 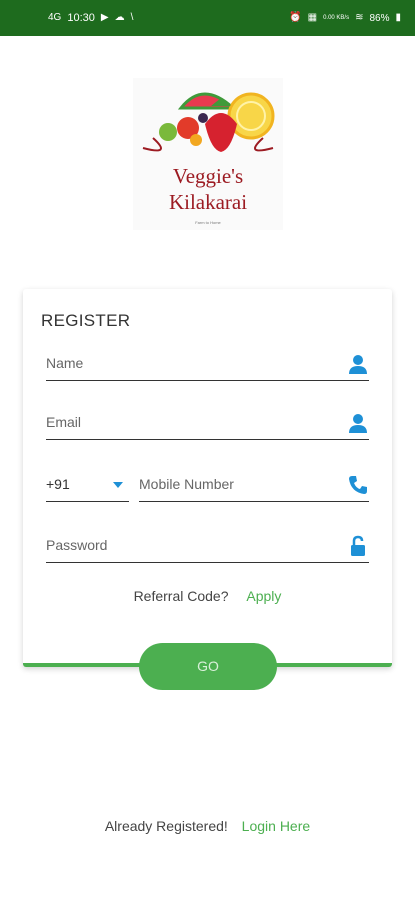 What do you see at coordinates (132, 17) in the screenshot?
I see `slash-icon: \` at bounding box center [132, 17].